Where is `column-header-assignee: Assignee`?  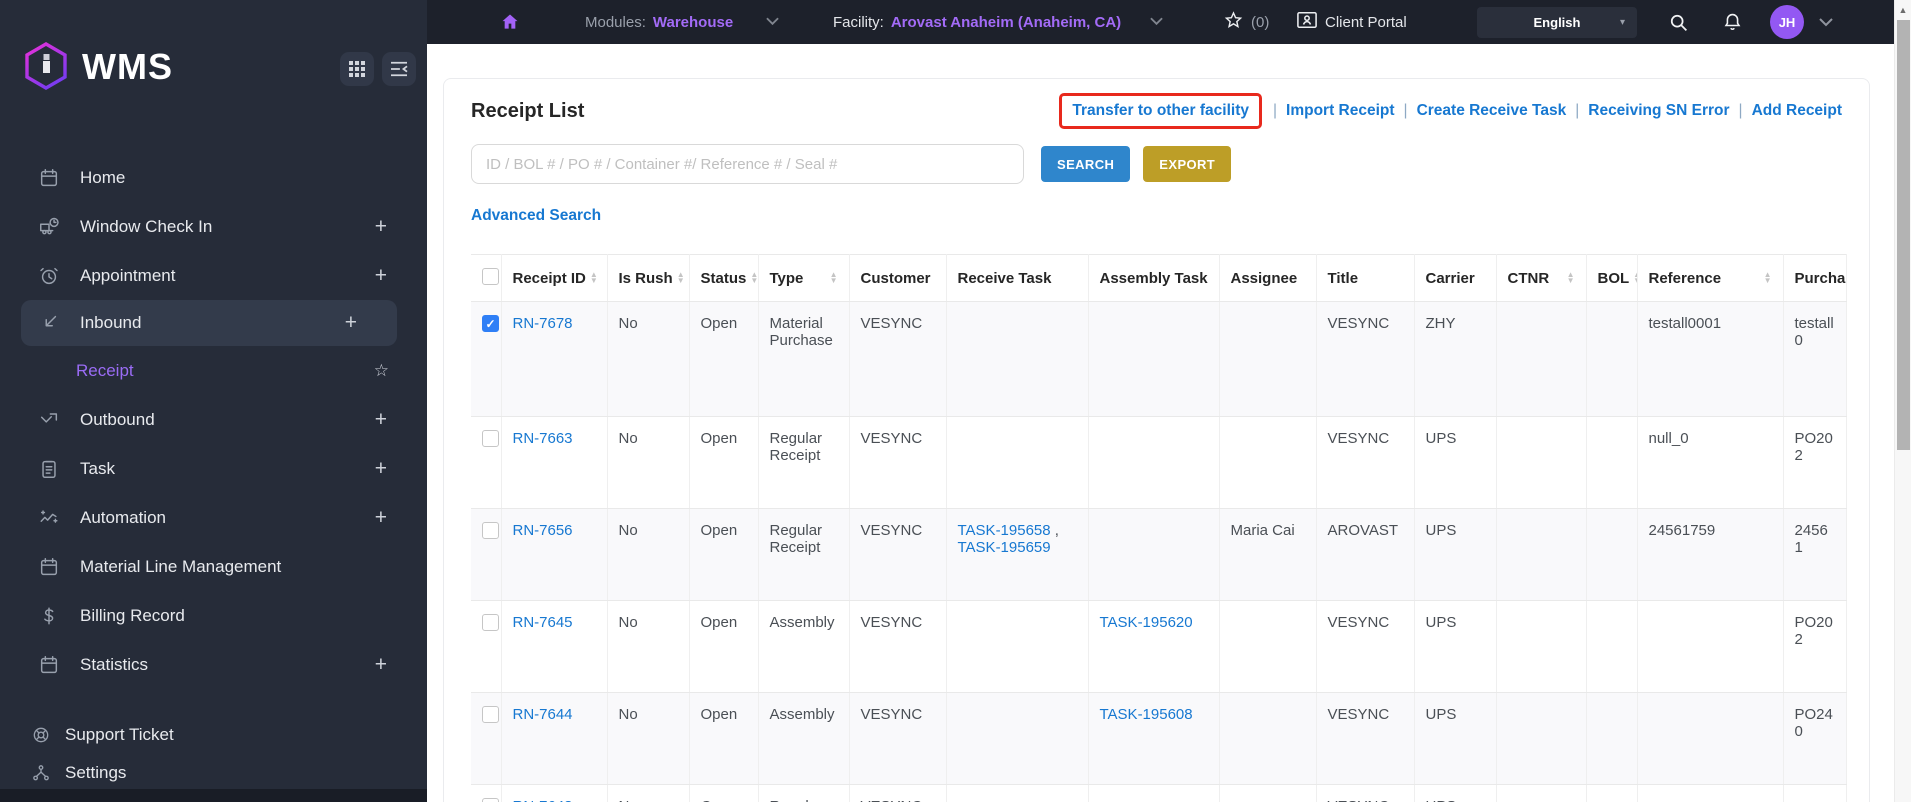 column-header-assignee: Assignee is located at coordinates (1268, 278).